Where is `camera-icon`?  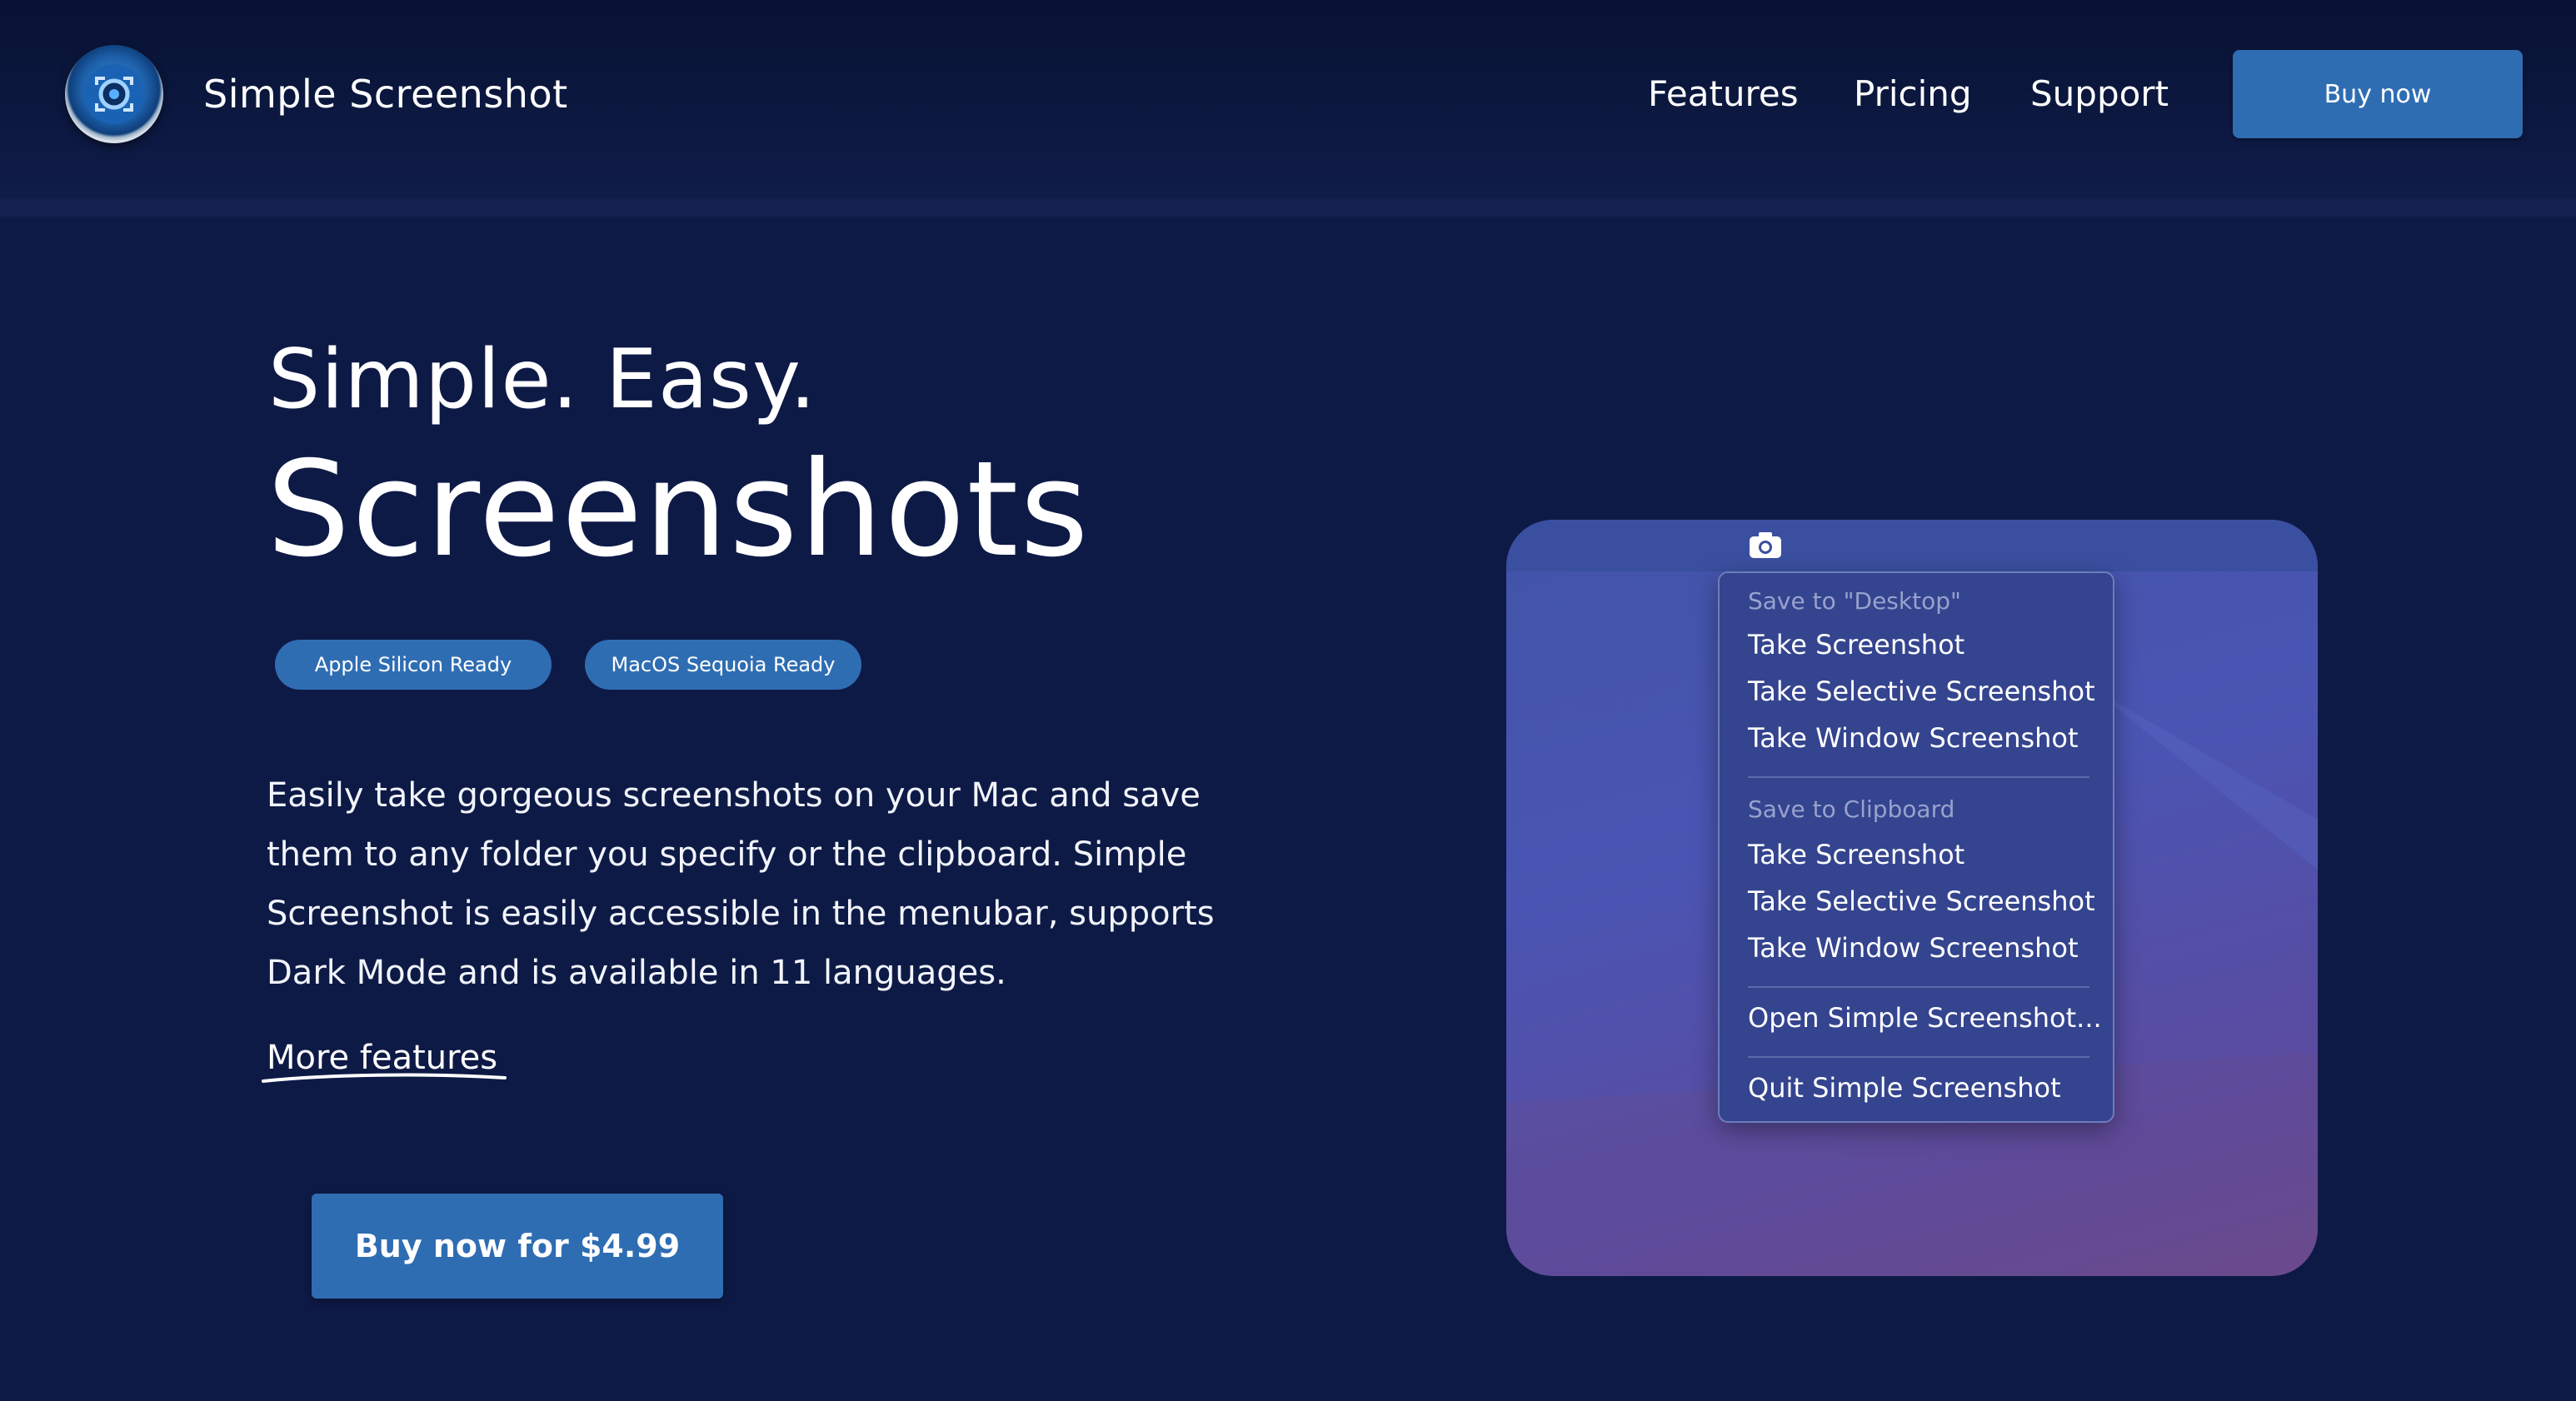
camera-icon is located at coordinates (1765, 545).